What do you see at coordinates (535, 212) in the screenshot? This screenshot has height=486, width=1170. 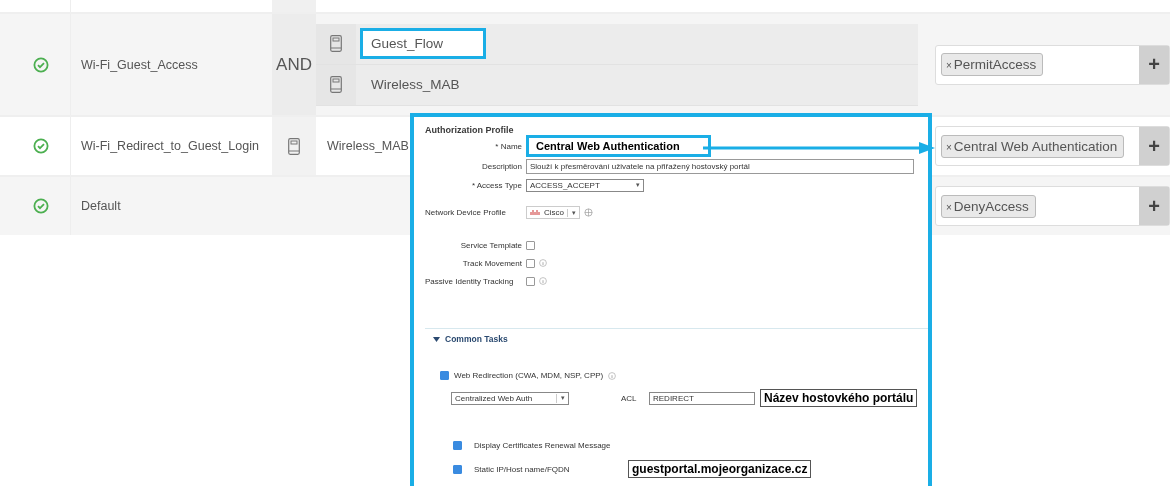 I see `bars-icon` at bounding box center [535, 212].